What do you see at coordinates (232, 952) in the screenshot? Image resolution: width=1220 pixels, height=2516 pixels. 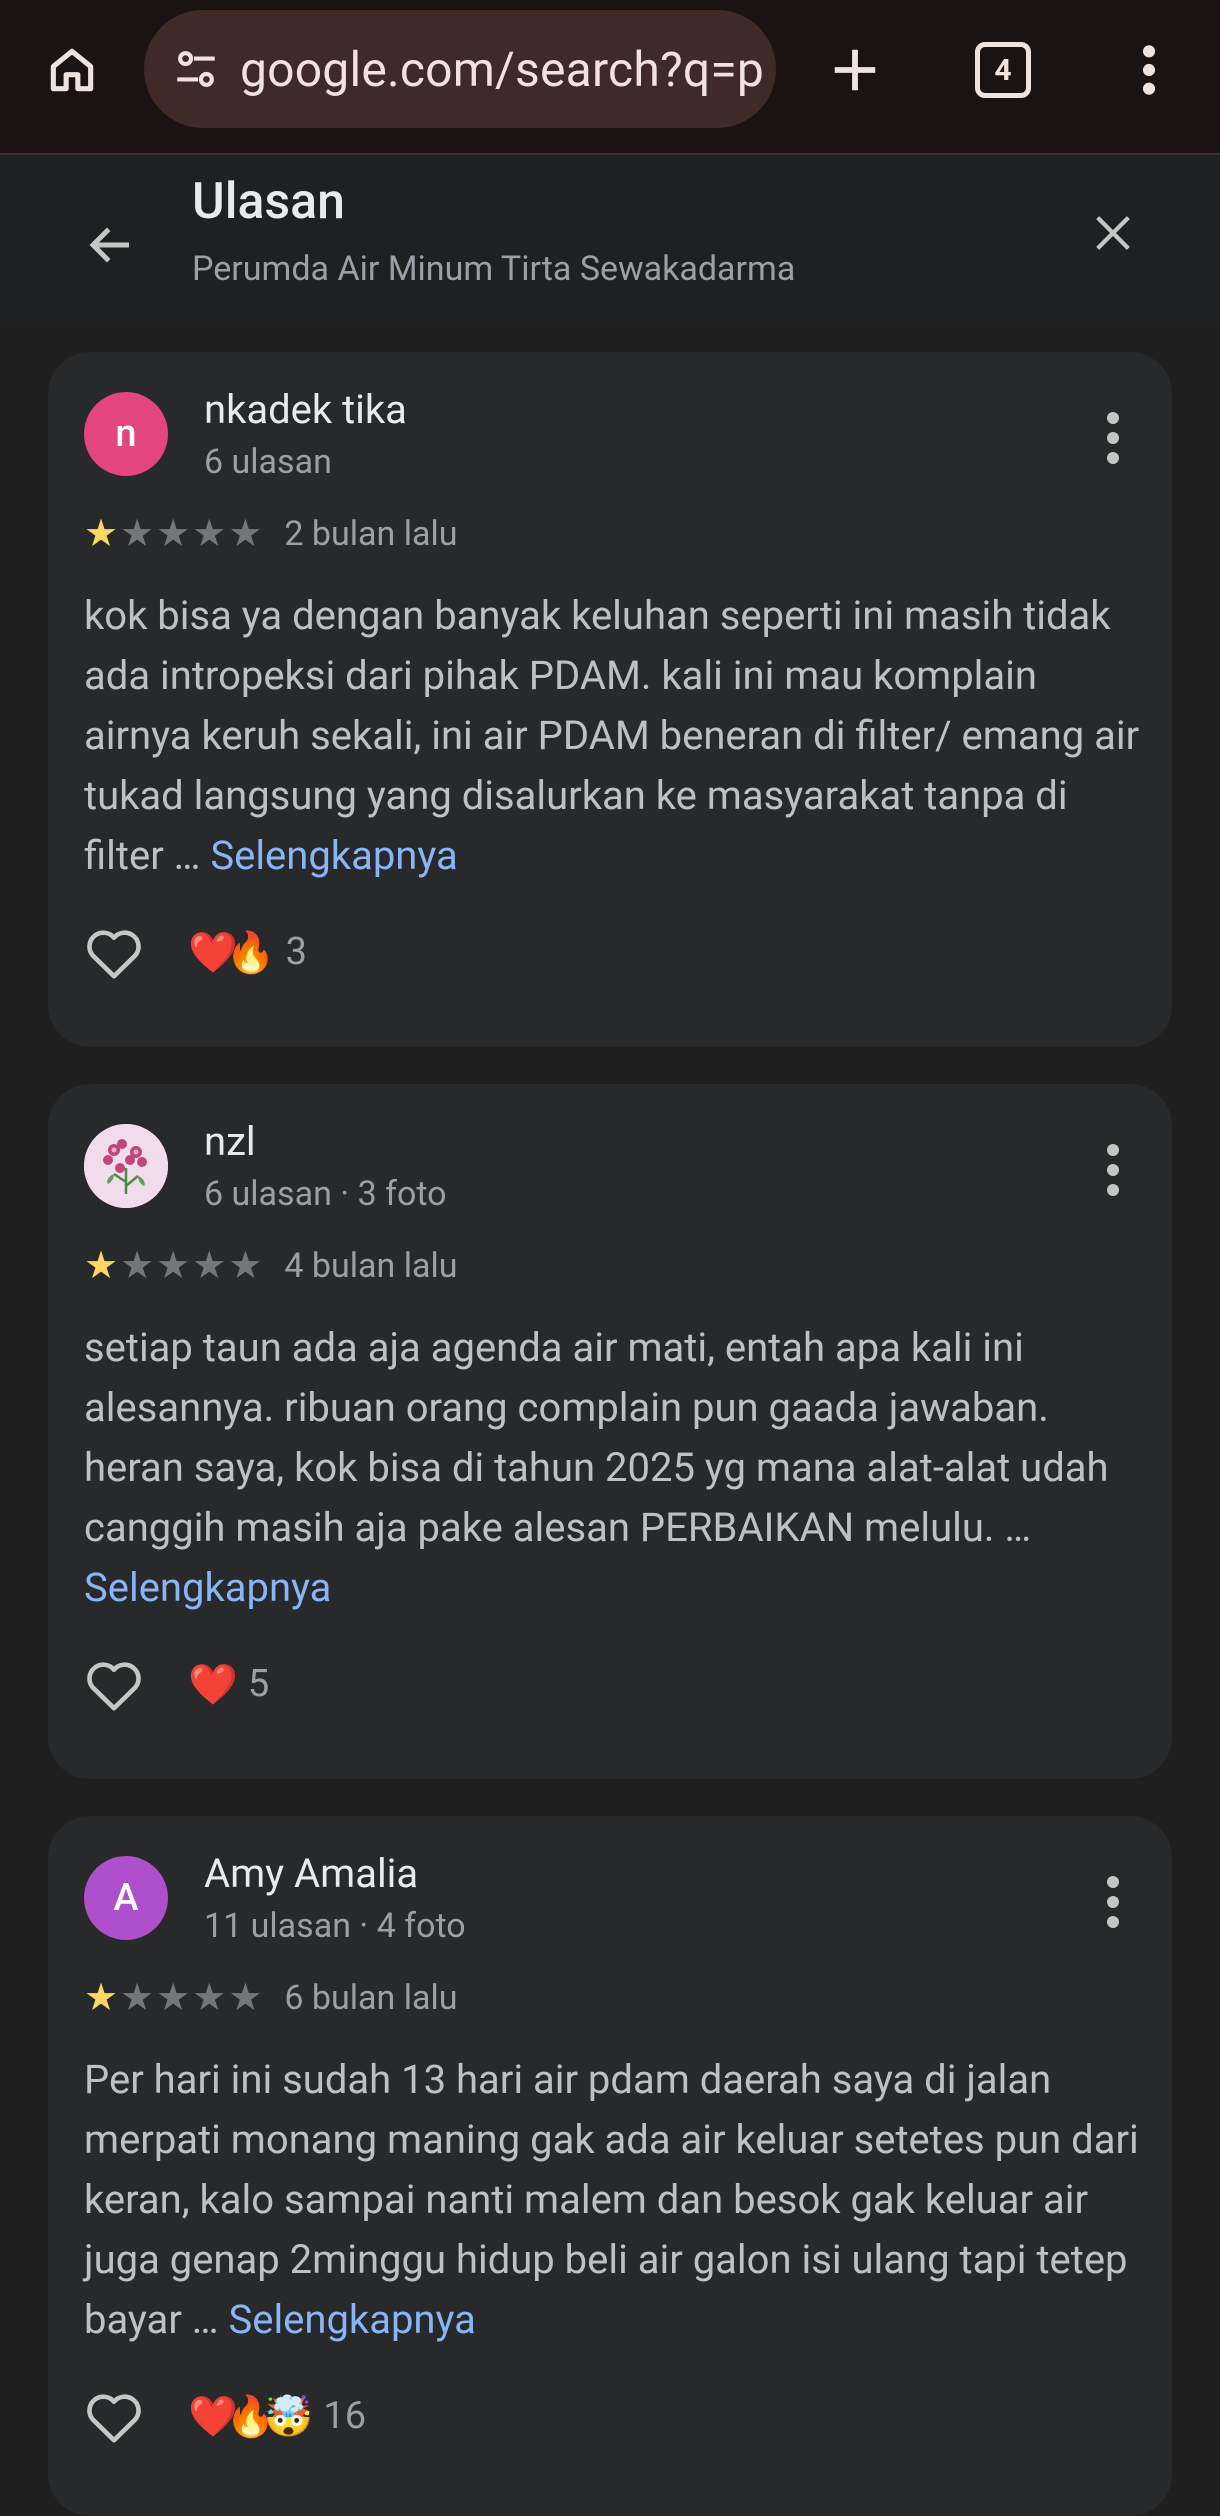 I see `reaction-emojis: ❤️🔥` at bounding box center [232, 952].